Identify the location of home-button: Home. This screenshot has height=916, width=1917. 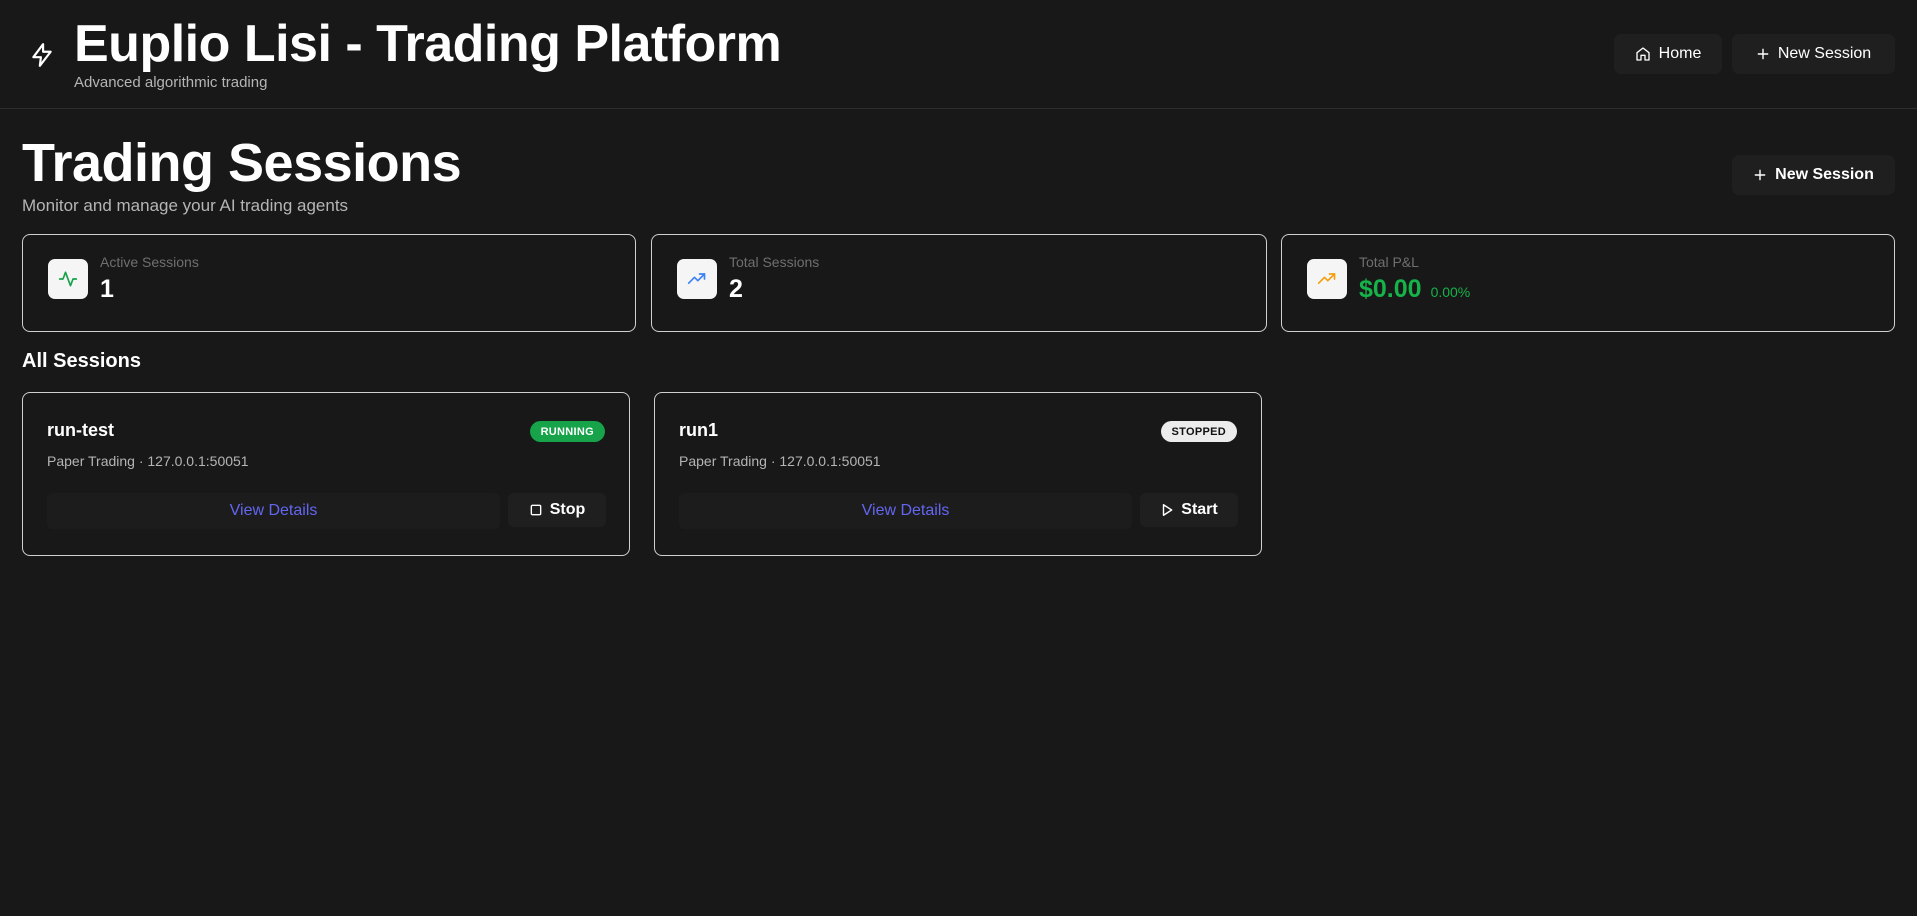
(1668, 54).